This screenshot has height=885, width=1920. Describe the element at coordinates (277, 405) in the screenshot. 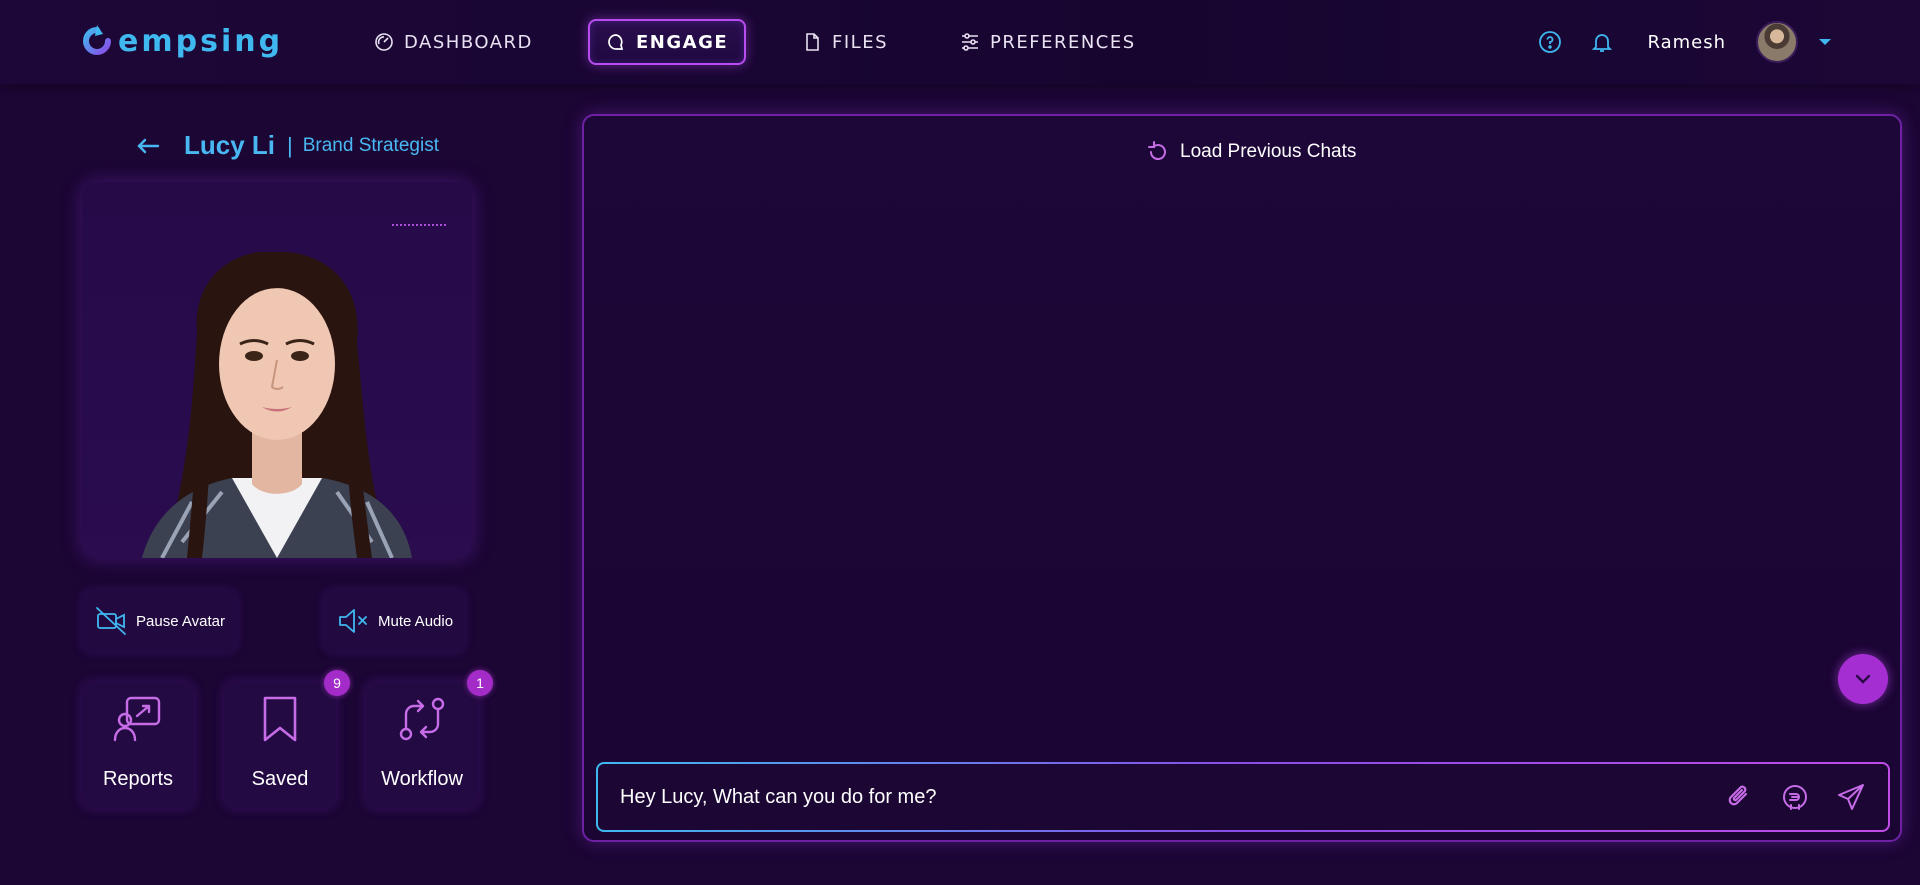

I see `agent-portrait` at that location.